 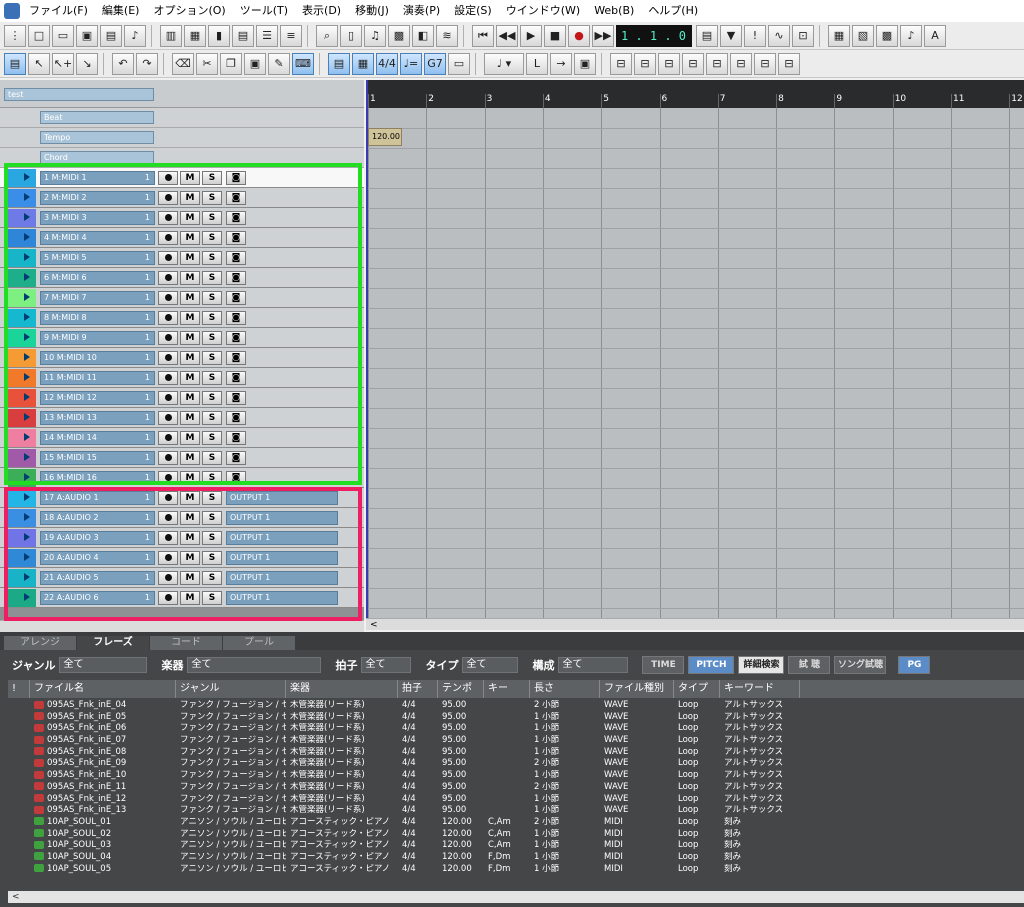 What do you see at coordinates (259, 643) in the screenshot?
I see `tab-3: プール` at bounding box center [259, 643].